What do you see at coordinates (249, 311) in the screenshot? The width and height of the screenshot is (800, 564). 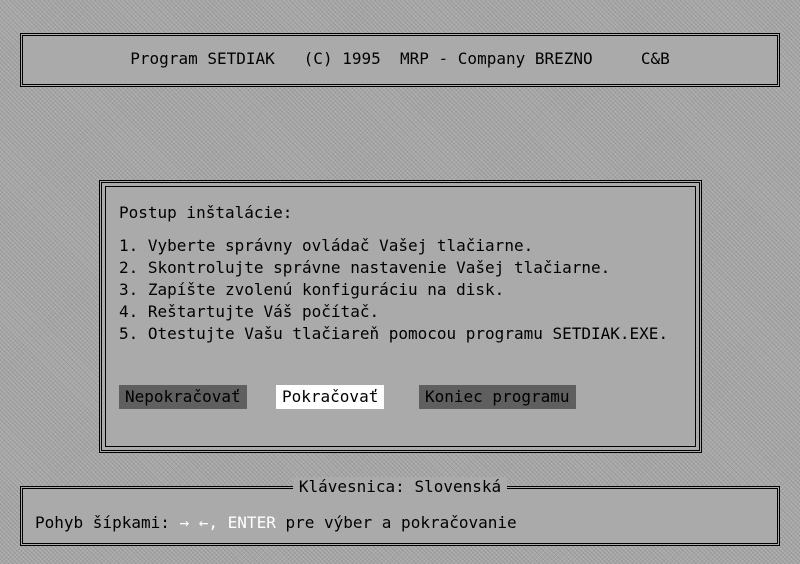 I see `install-step: 4. Reštartujte Váš počítač.` at bounding box center [249, 311].